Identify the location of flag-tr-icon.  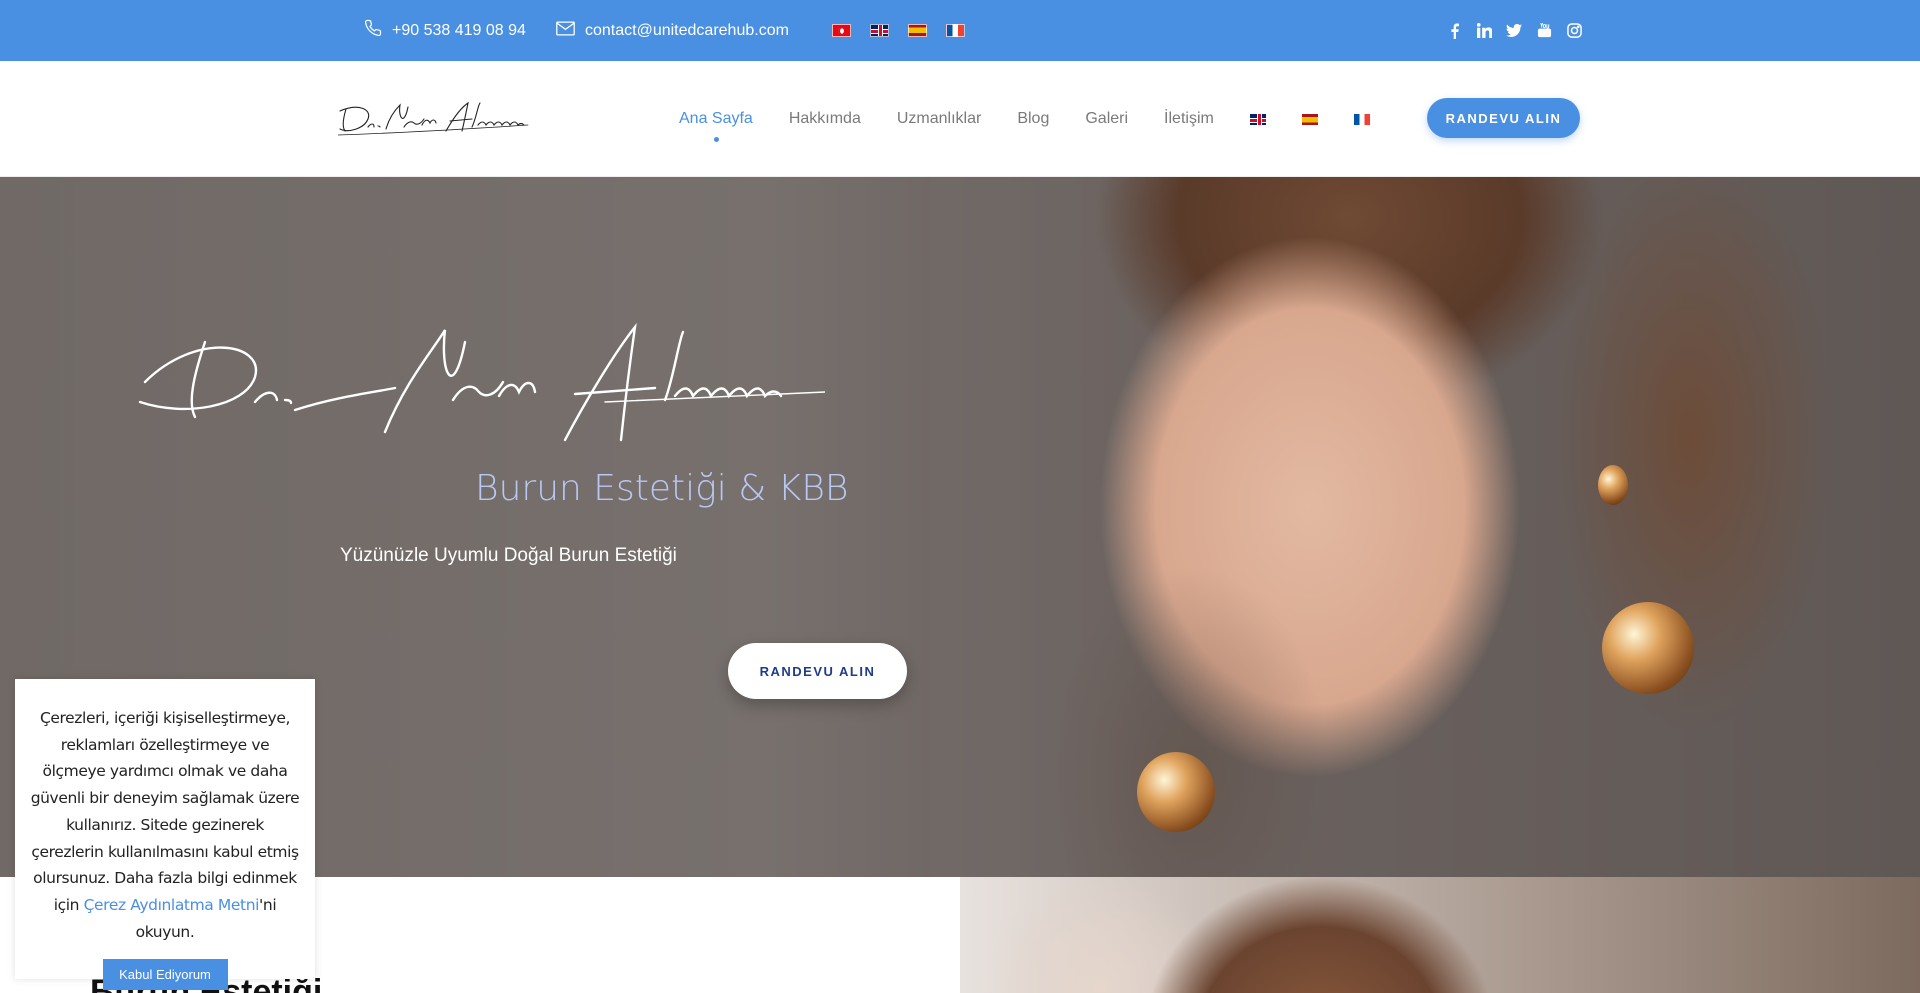
(841, 30).